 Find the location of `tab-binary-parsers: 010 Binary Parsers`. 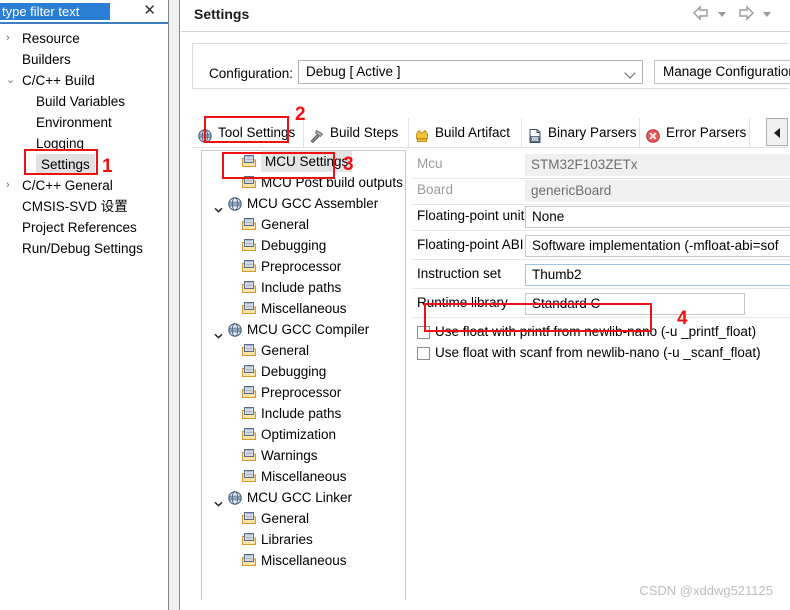

tab-binary-parsers: 010 Binary Parsers is located at coordinates (581, 133).